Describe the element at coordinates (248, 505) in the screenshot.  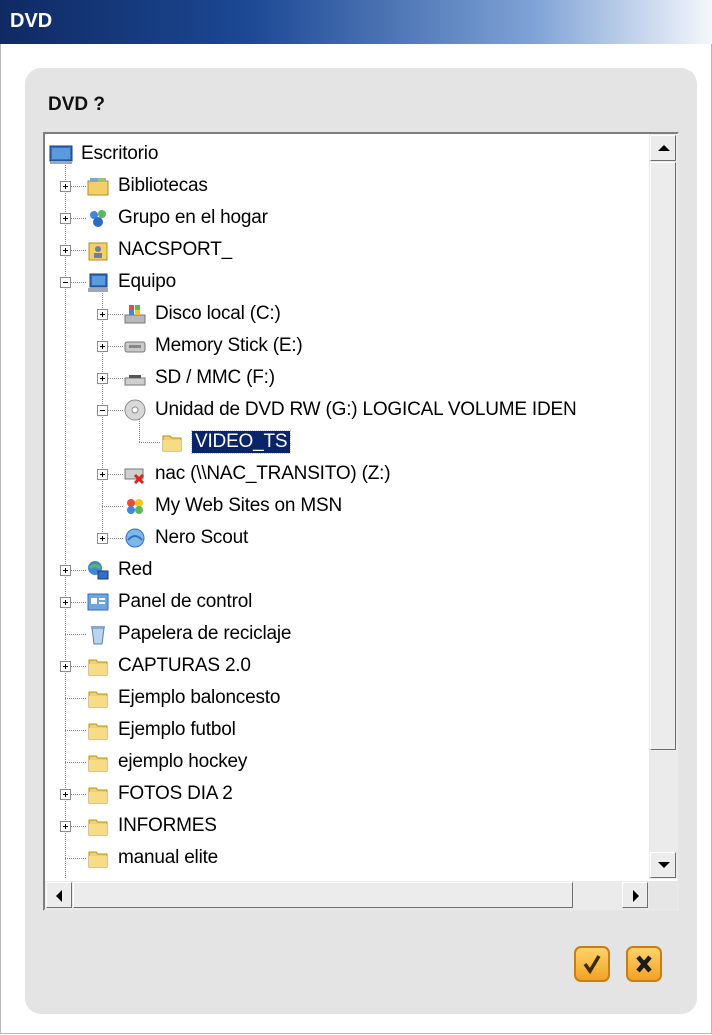
I see `tree-item-label: My Web Sites on MSN` at that location.